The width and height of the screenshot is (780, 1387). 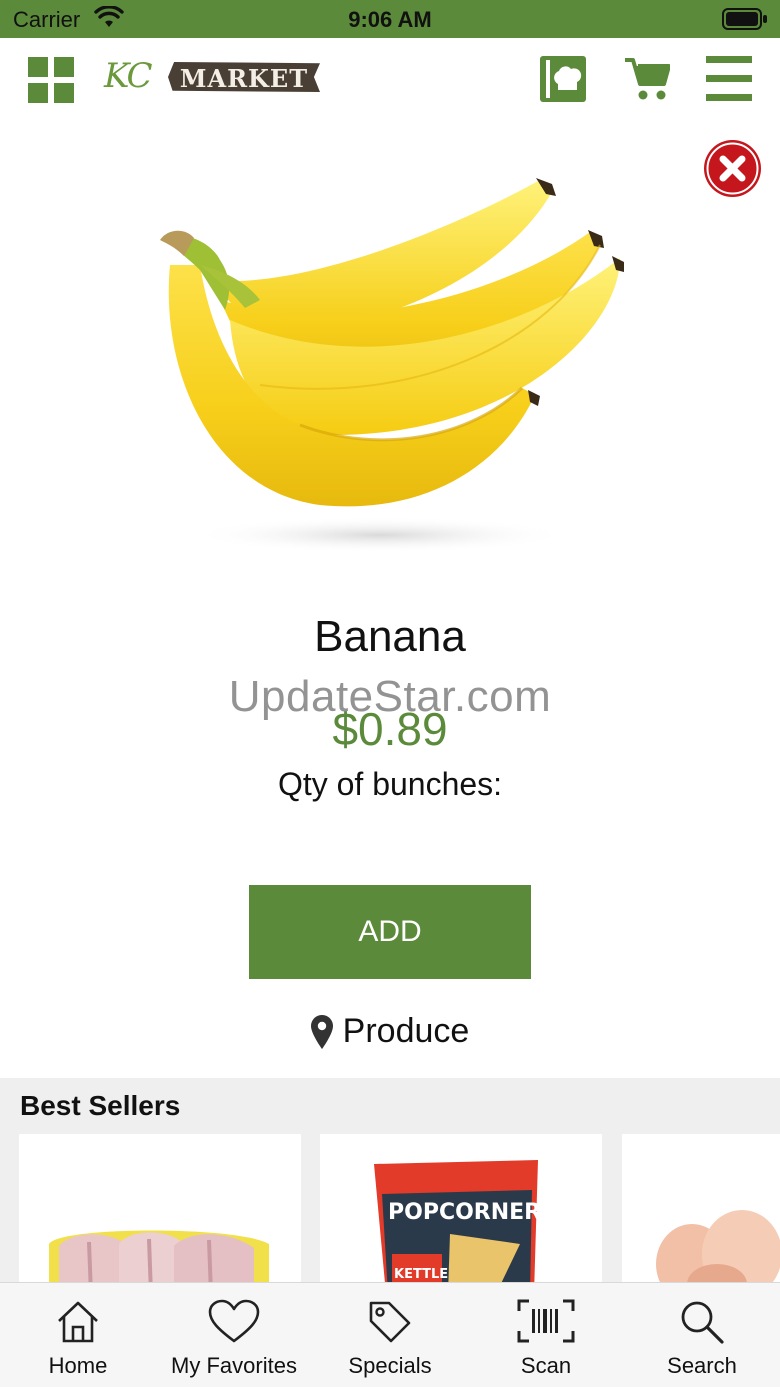 I want to click on tab-label: Search, so click(x=702, y=1365).